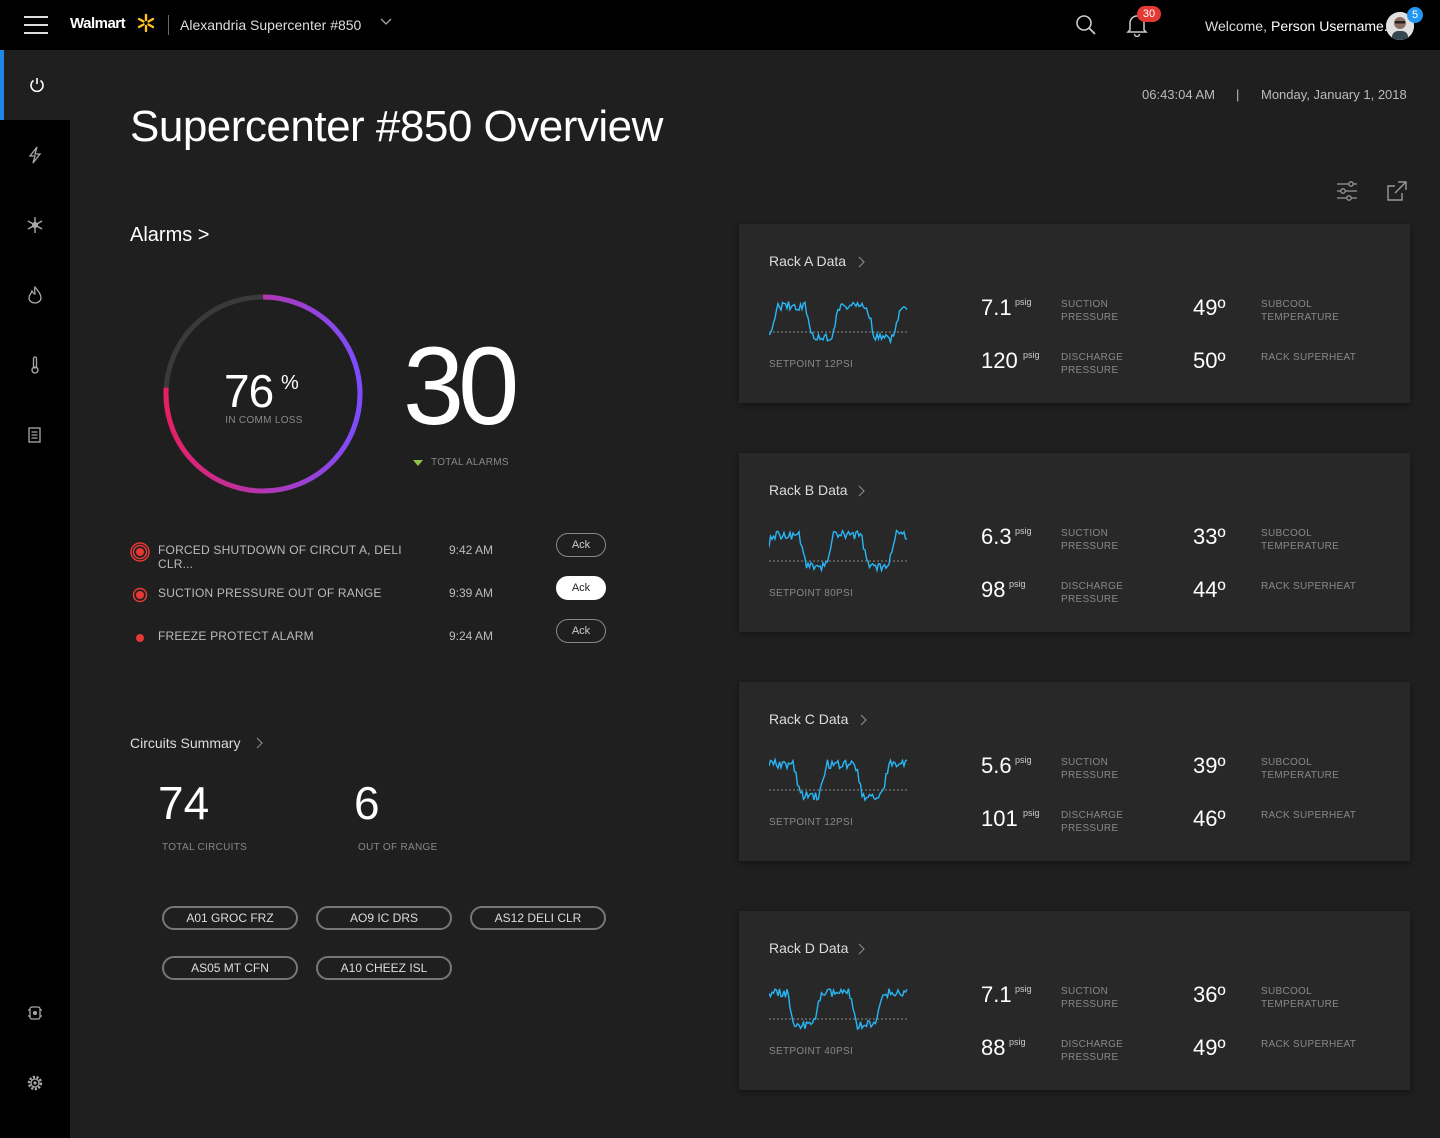  What do you see at coordinates (35, 435) in the screenshot?
I see `sidebar-item-reports` at bounding box center [35, 435].